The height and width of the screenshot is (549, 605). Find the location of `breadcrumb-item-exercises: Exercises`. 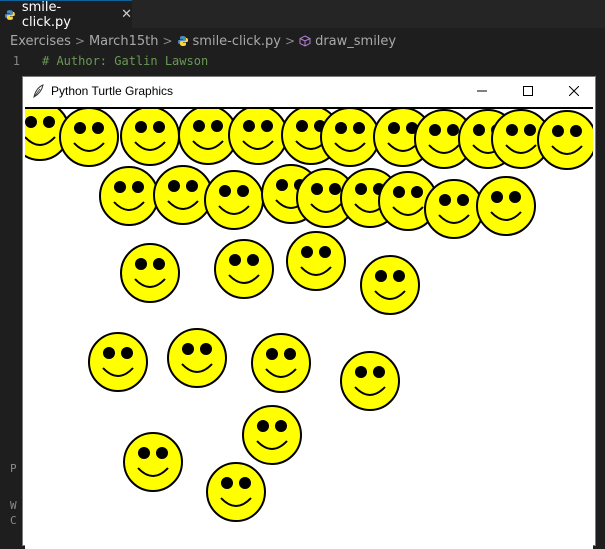

breadcrumb-item-exercises: Exercises is located at coordinates (40, 41).